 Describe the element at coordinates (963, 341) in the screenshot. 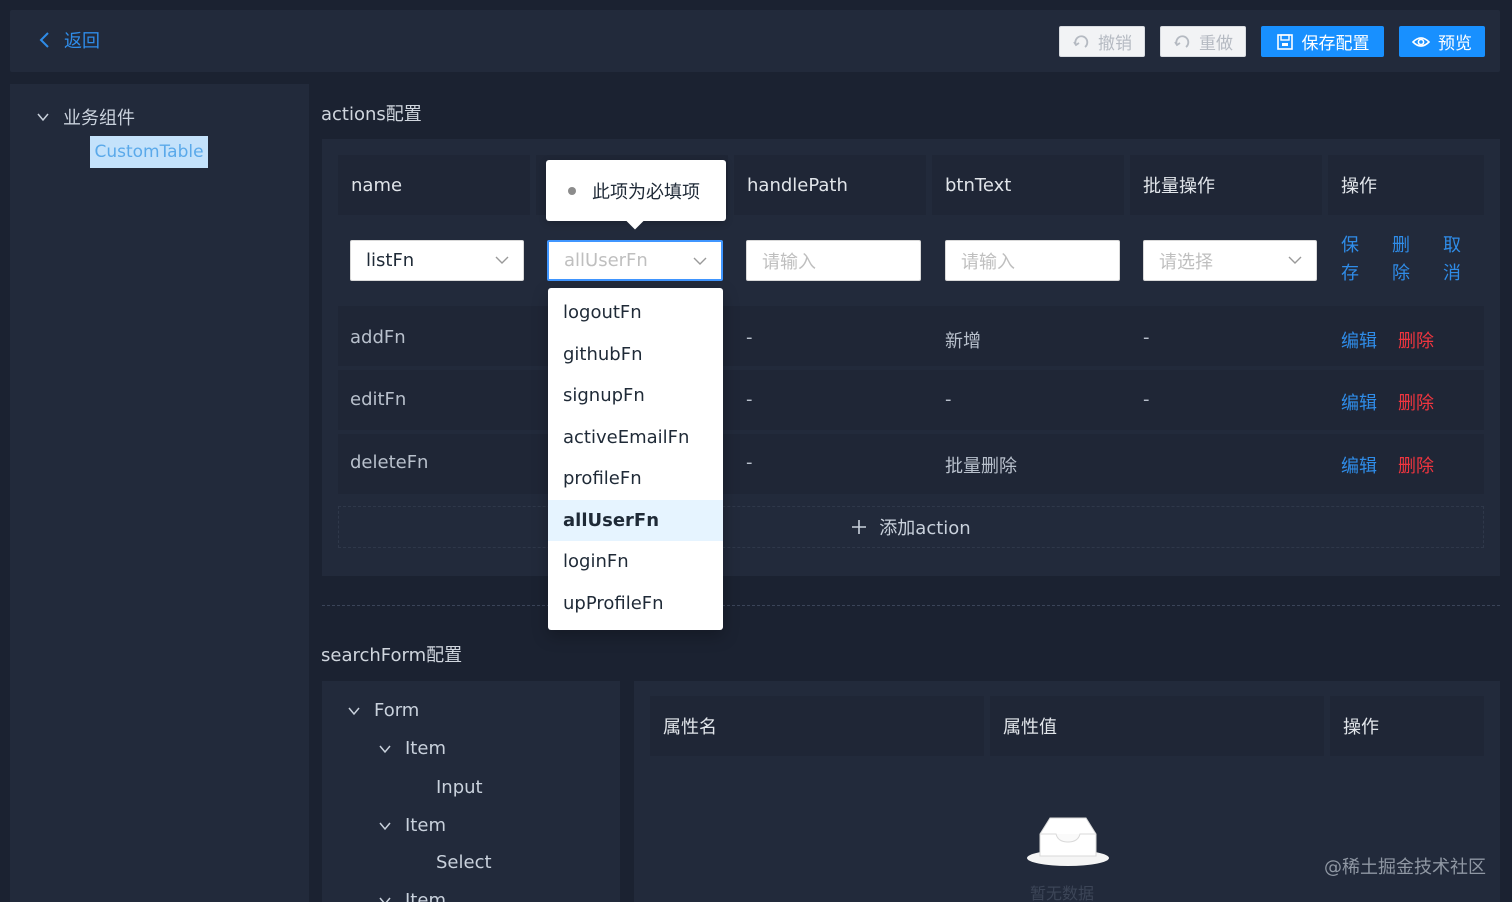

I see `row-btntext: 新增` at that location.